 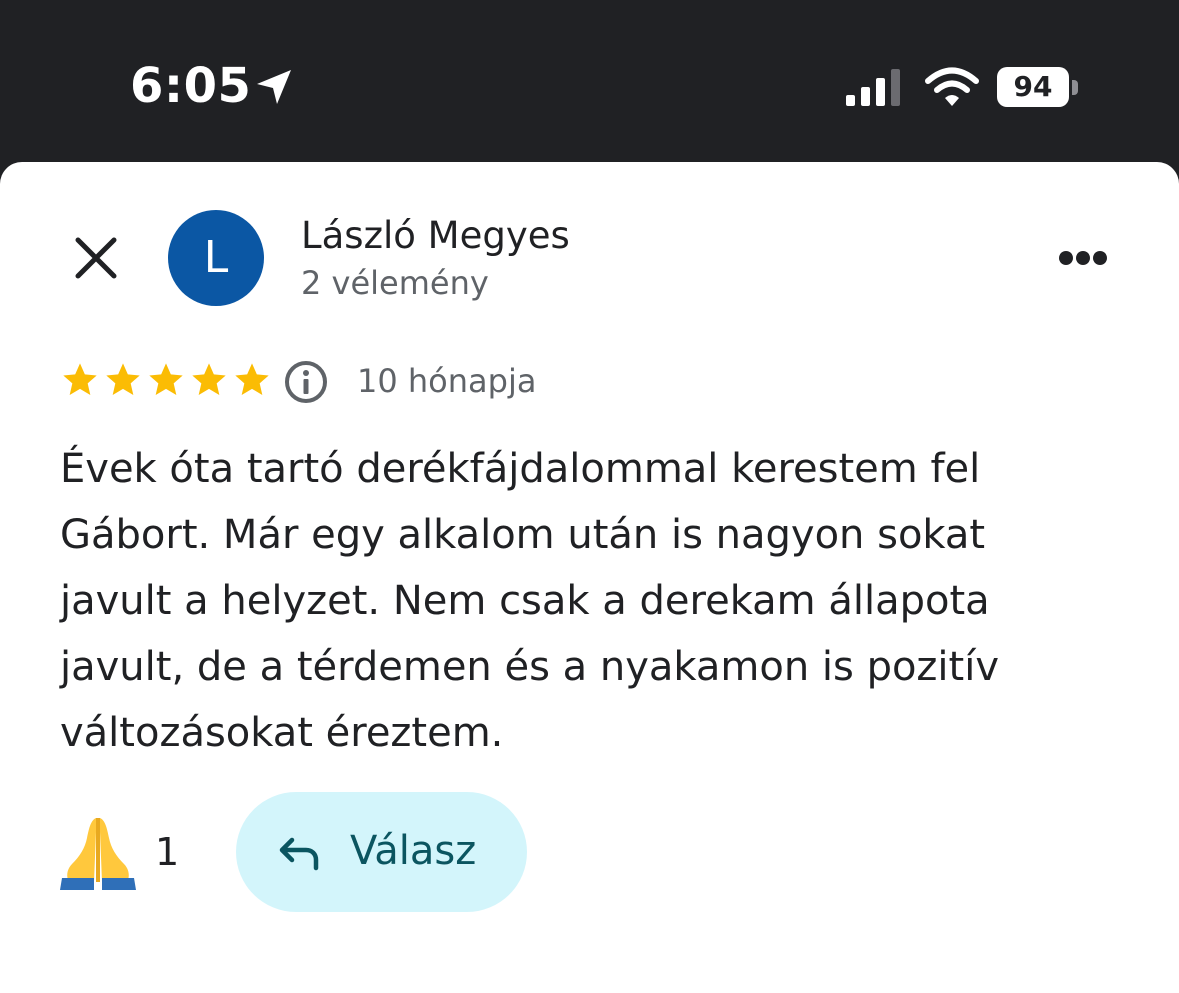 What do you see at coordinates (395, 283) in the screenshot?
I see `reviewer-review-count: 2 vélemény` at bounding box center [395, 283].